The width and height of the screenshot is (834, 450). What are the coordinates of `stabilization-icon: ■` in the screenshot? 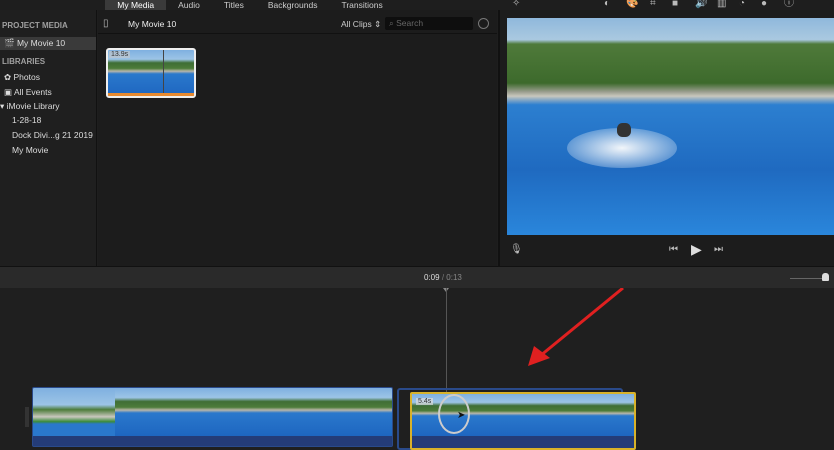 It's located at (675, 5).